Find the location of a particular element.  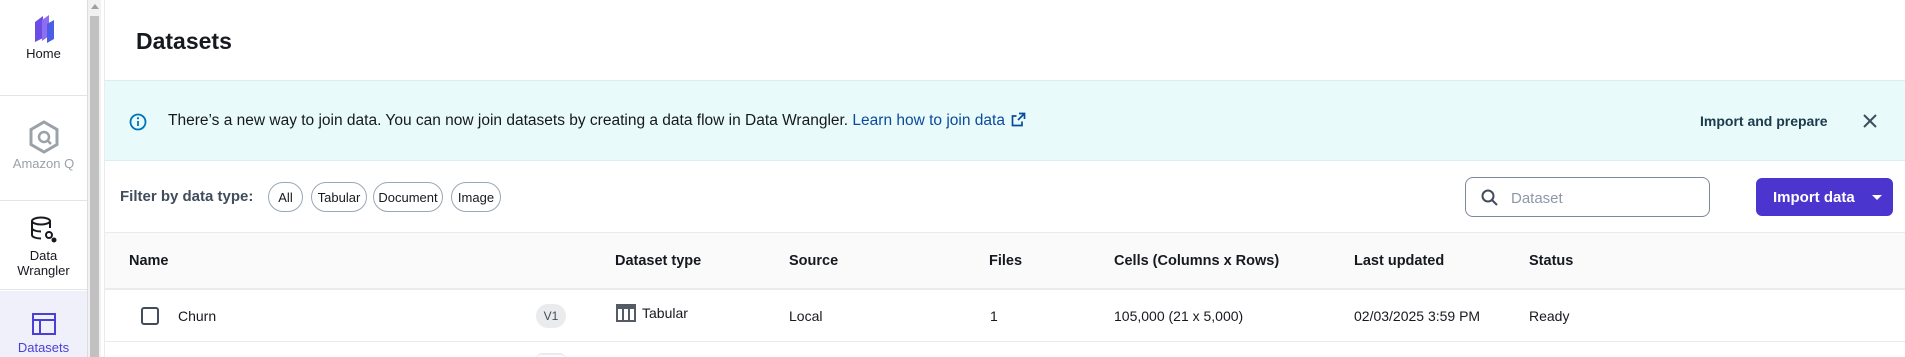

dataset-status: Ready is located at coordinates (1549, 316).